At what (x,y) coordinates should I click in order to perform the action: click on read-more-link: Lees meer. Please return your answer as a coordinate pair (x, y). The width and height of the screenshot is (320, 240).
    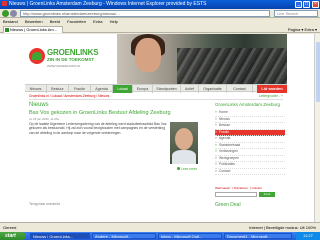
    Looking at the image, I should click on (187, 169).